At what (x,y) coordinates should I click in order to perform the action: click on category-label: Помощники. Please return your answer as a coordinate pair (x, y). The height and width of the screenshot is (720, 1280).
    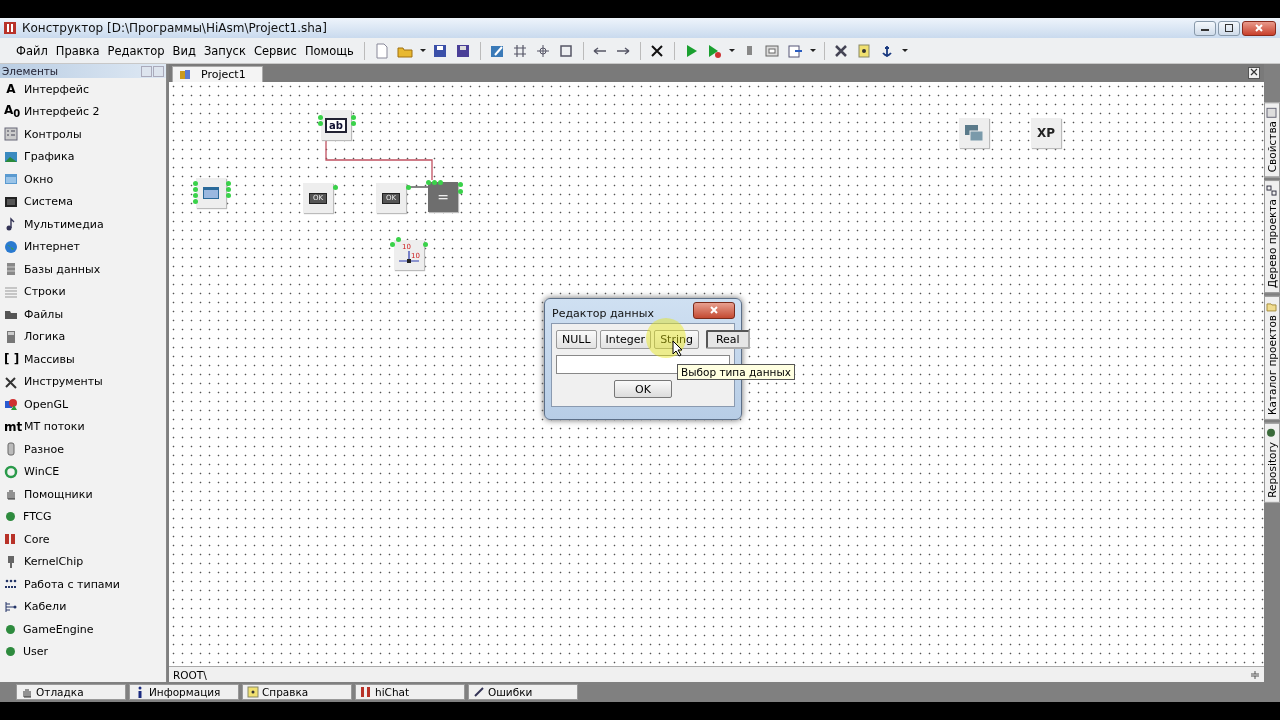
    Looking at the image, I should click on (58, 494).